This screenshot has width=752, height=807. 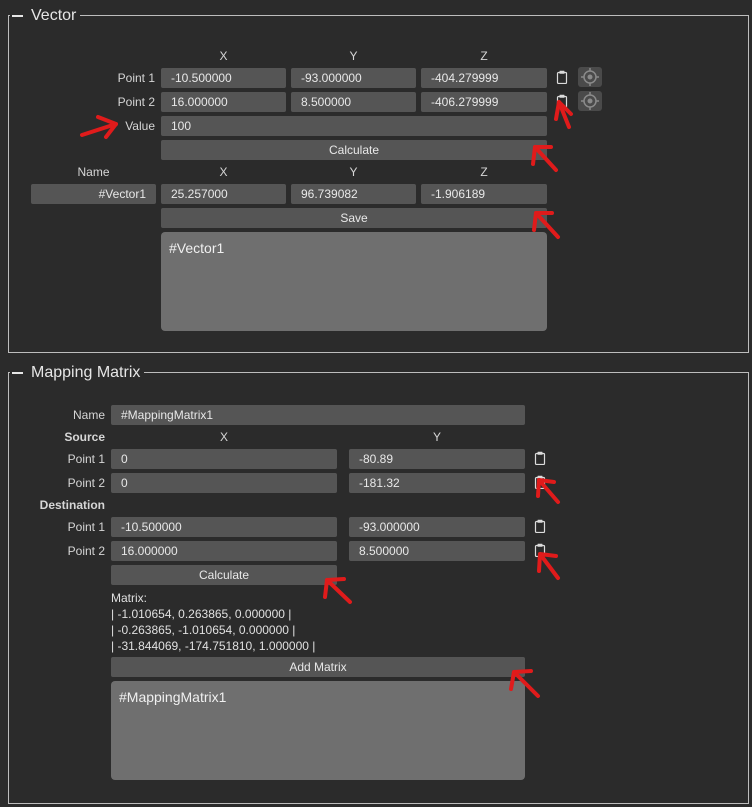 I want to click on mapping-calculate-button: Calculate, so click(x=224, y=575).